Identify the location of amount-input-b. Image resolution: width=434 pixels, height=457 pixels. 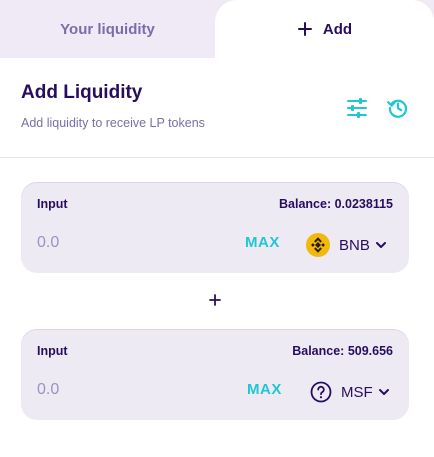
(127, 390).